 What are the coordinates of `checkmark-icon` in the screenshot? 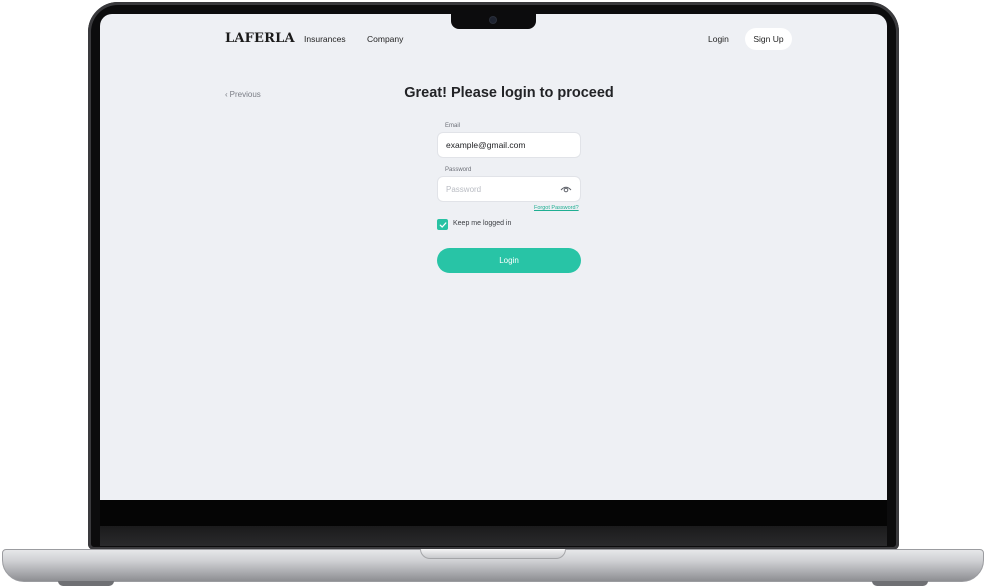 It's located at (442, 224).